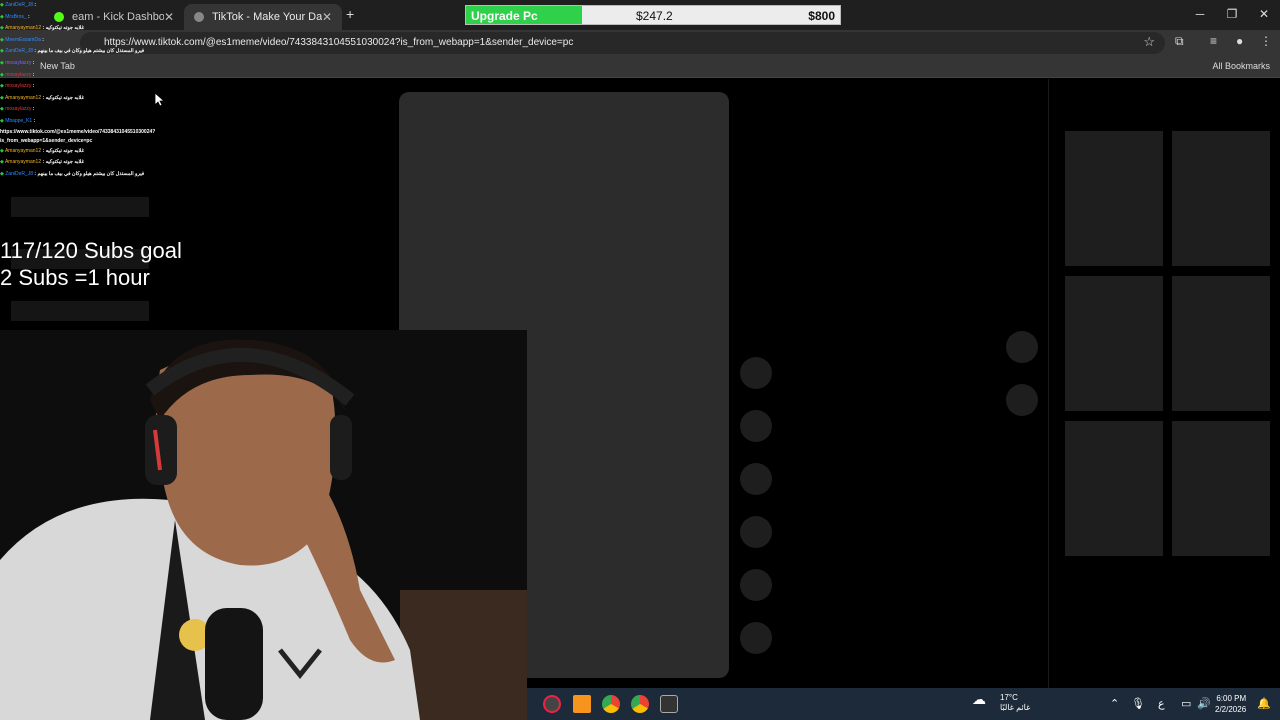  I want to click on subs-rule-text: 2 Subs =1 hour, so click(75, 277).